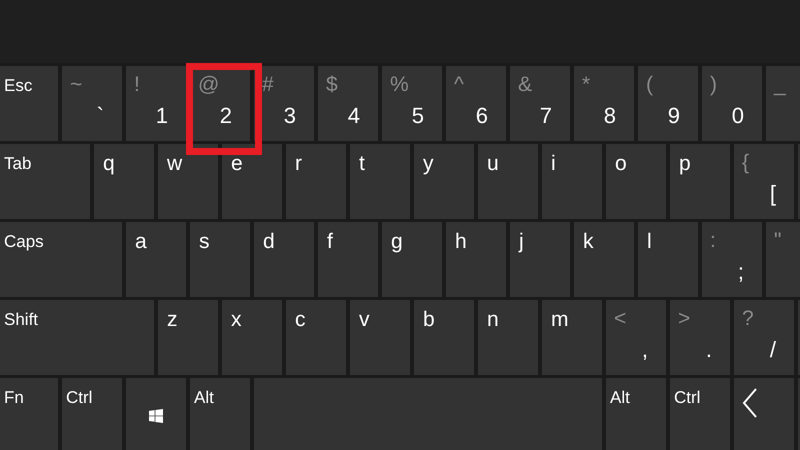 The image size is (800, 450). What do you see at coordinates (700, 181) in the screenshot?
I see `key: p` at bounding box center [700, 181].